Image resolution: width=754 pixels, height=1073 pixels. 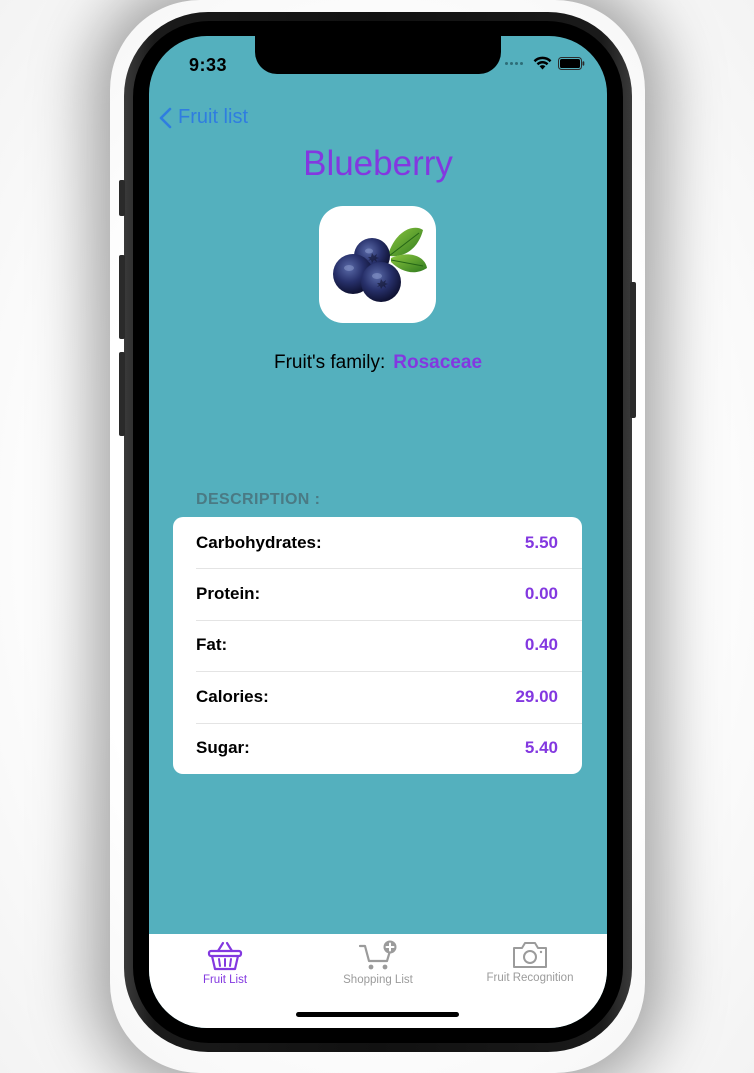 What do you see at coordinates (541, 645) in the screenshot?
I see `nutrient-value: 0.40` at bounding box center [541, 645].